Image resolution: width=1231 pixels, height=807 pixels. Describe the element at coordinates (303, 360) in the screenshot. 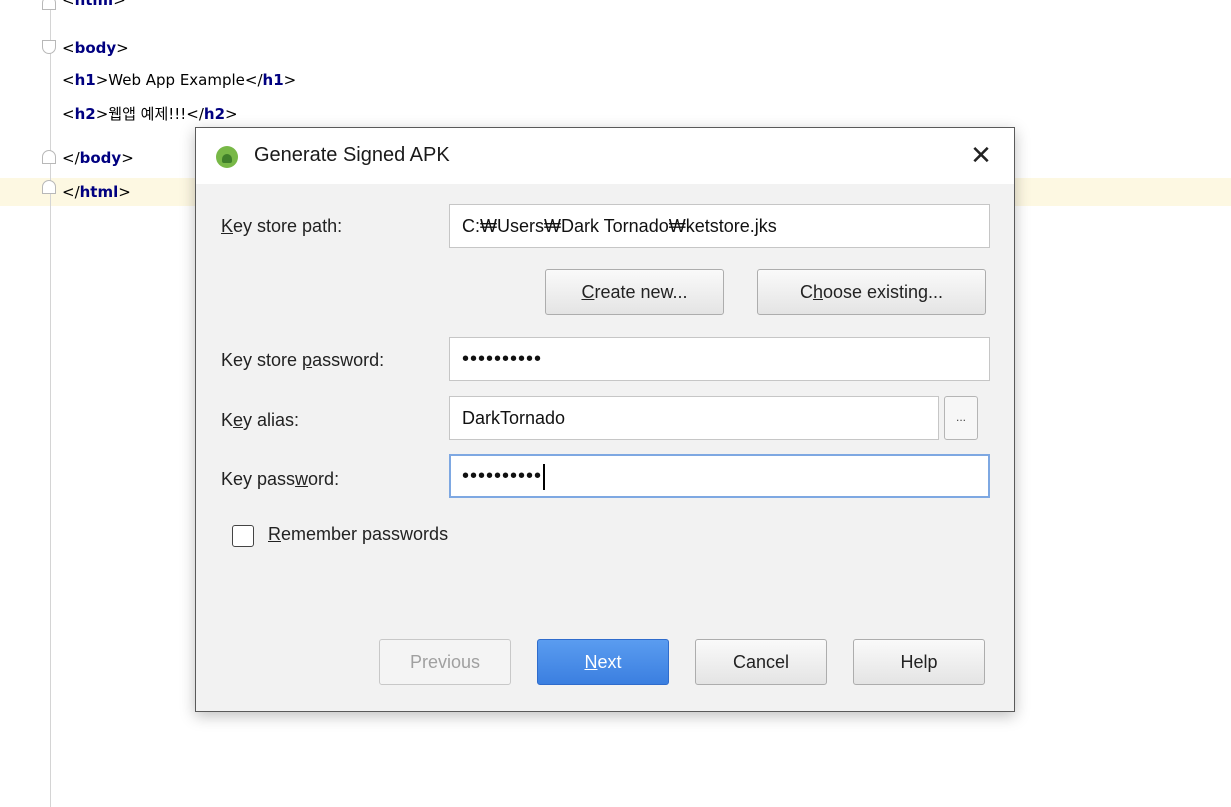

I see `key-store-password-label: Key store password:` at that location.